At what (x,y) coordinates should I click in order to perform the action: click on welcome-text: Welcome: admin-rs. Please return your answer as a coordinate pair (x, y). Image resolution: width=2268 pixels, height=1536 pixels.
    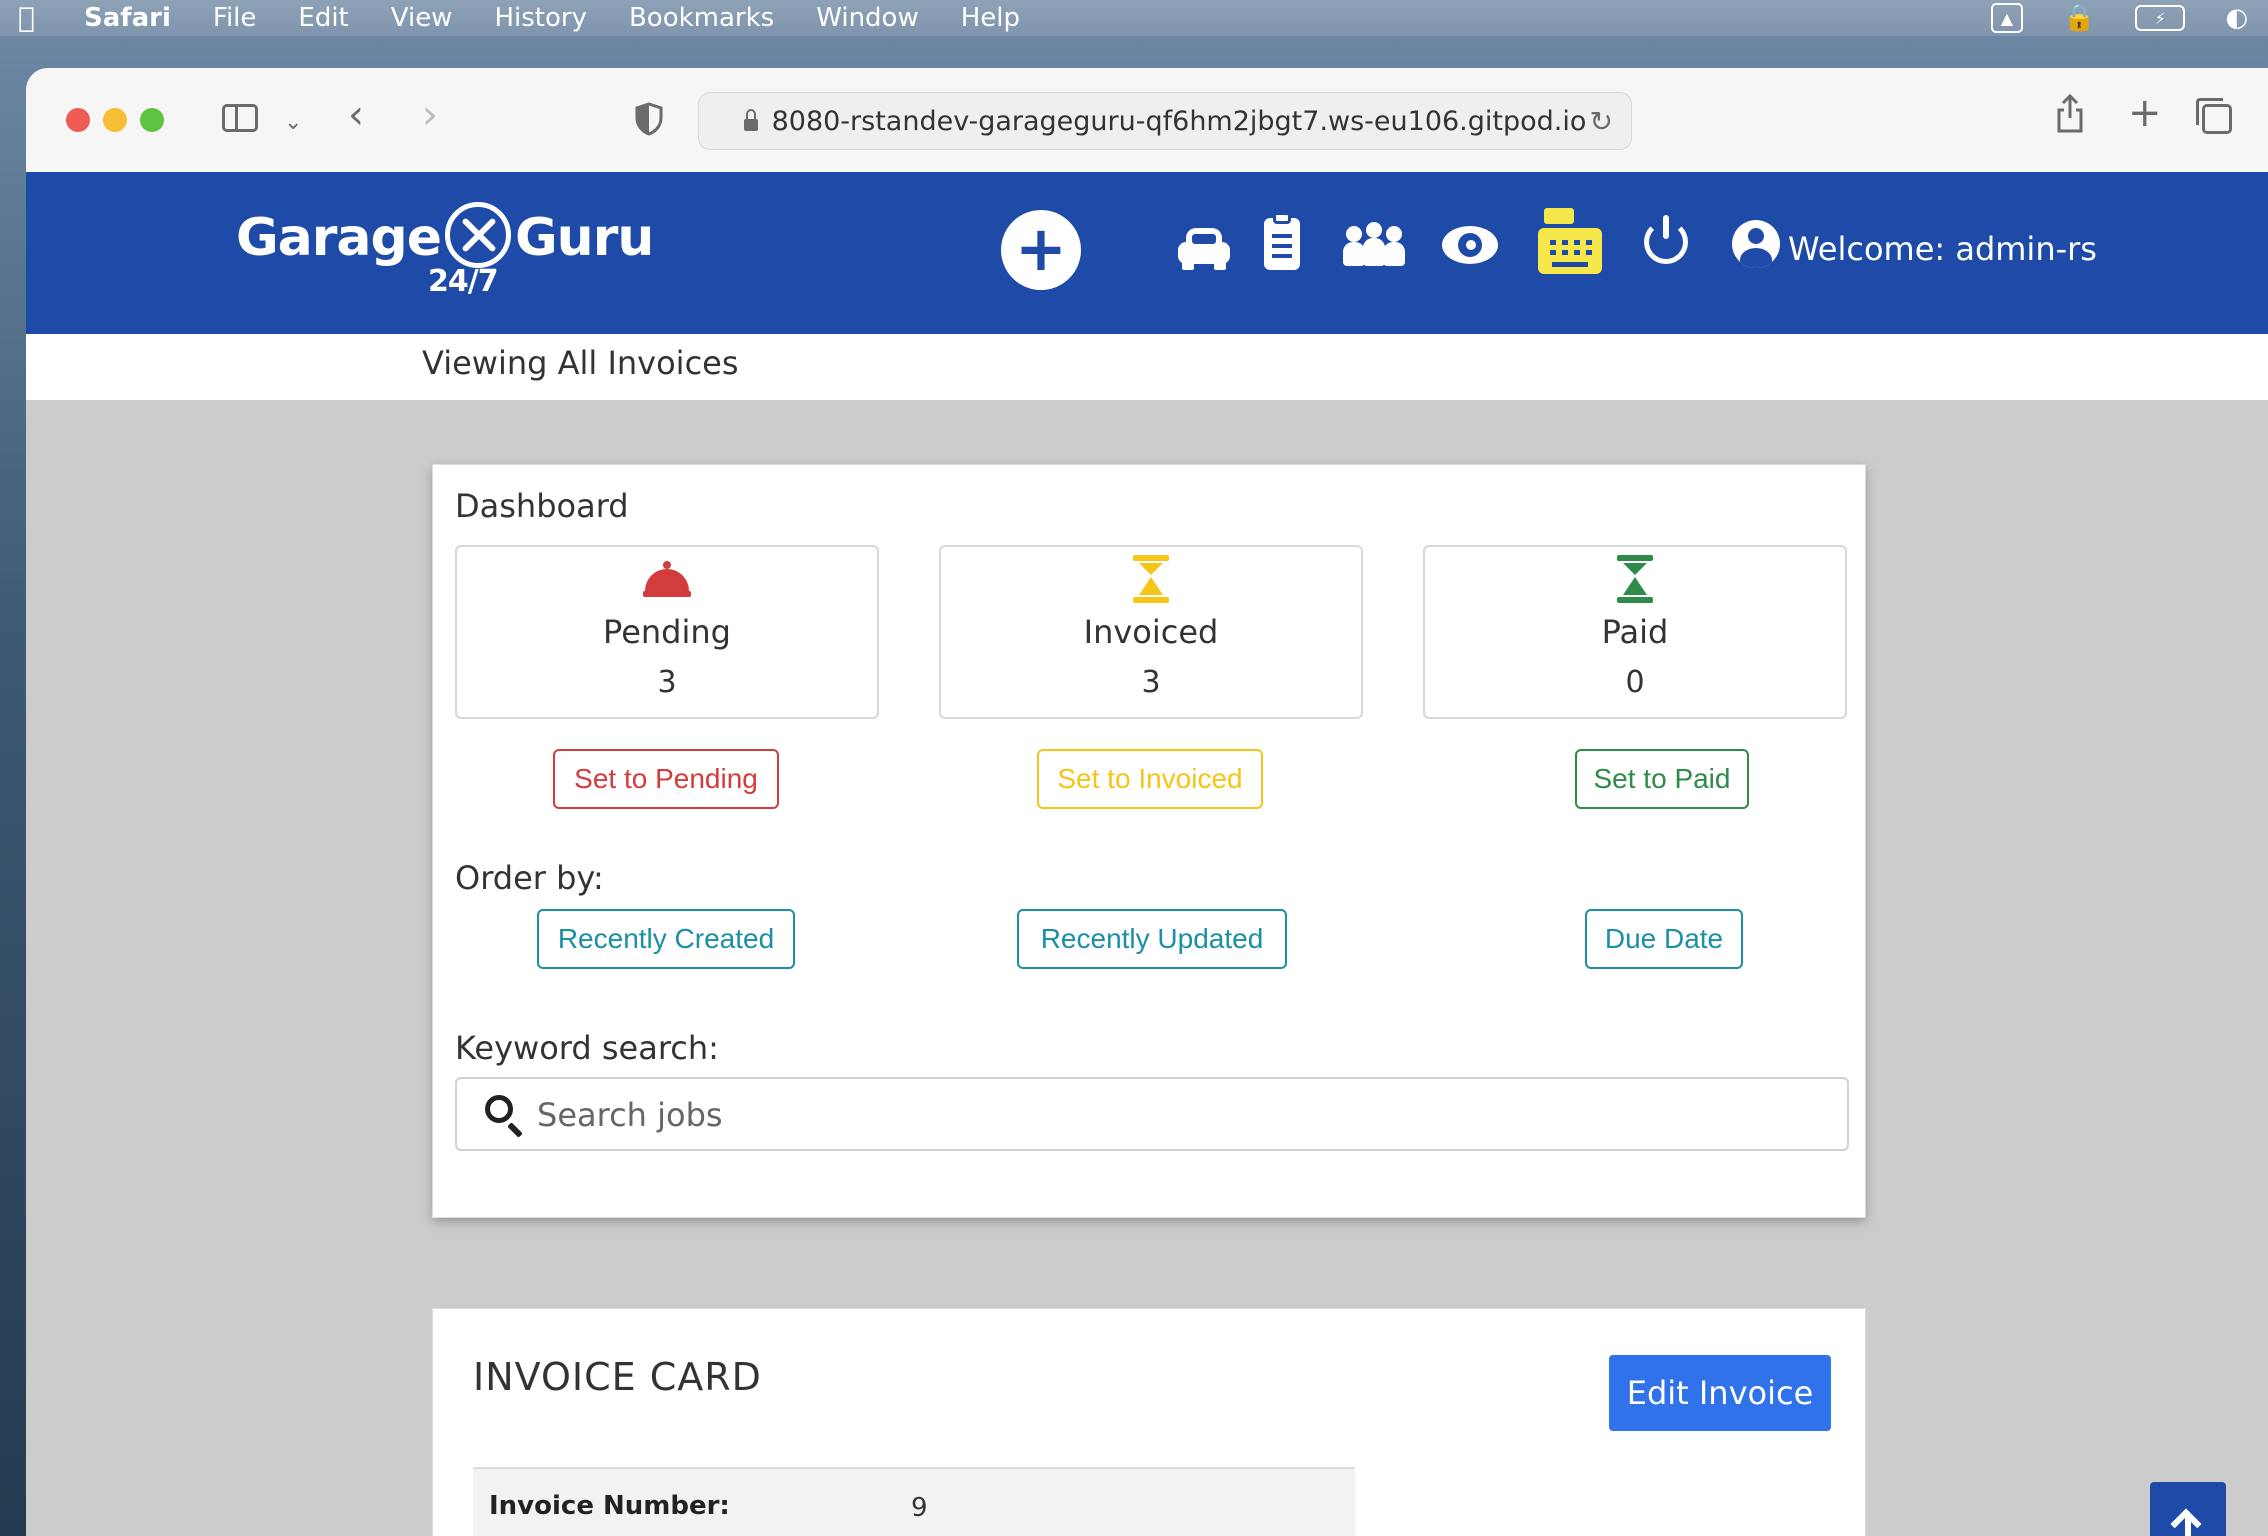
    Looking at the image, I should click on (1942, 249).